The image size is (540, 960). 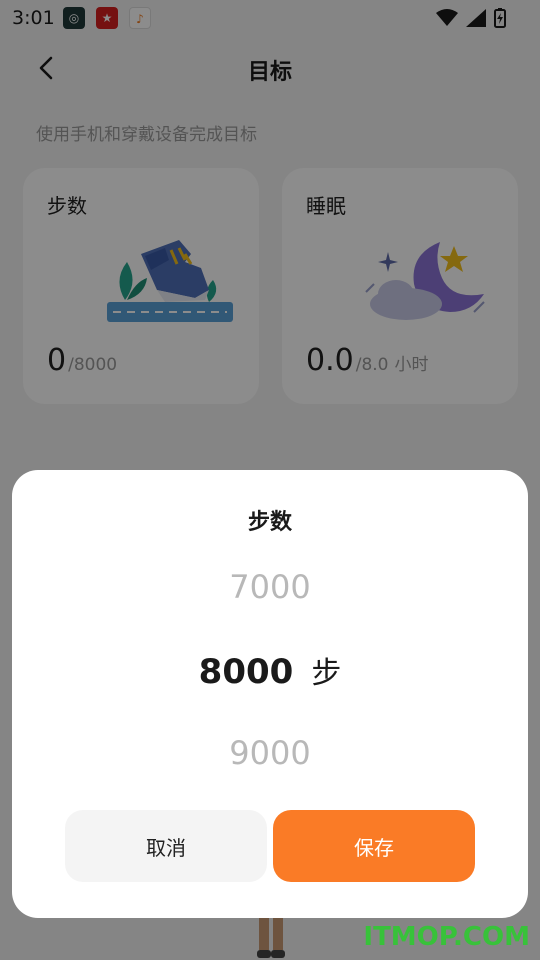 What do you see at coordinates (270, 753) in the screenshot?
I see `picker-option-next: 9000` at bounding box center [270, 753].